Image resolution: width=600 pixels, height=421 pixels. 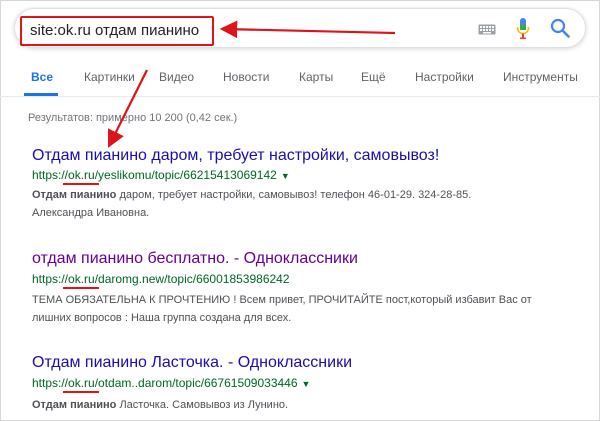 What do you see at coordinates (192, 363) in the screenshot?
I see `result-3-title: Отдам пианино Ласточка. - Одноклассники` at bounding box center [192, 363].